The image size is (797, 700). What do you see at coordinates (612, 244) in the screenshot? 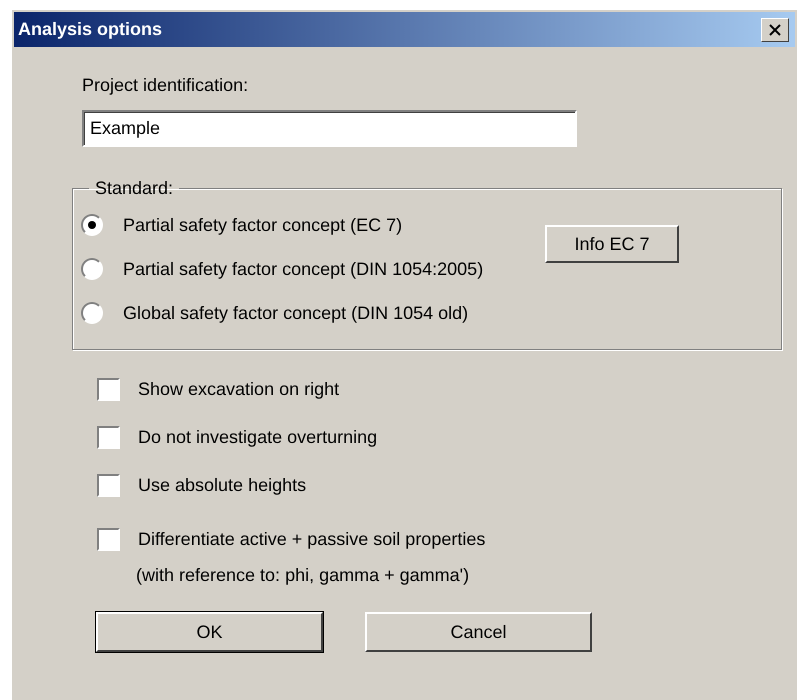
I see `info-button: Info EC 7` at bounding box center [612, 244].